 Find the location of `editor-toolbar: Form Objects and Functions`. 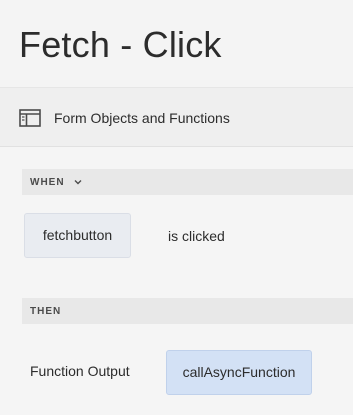

editor-toolbar: Form Objects and Functions is located at coordinates (176, 117).